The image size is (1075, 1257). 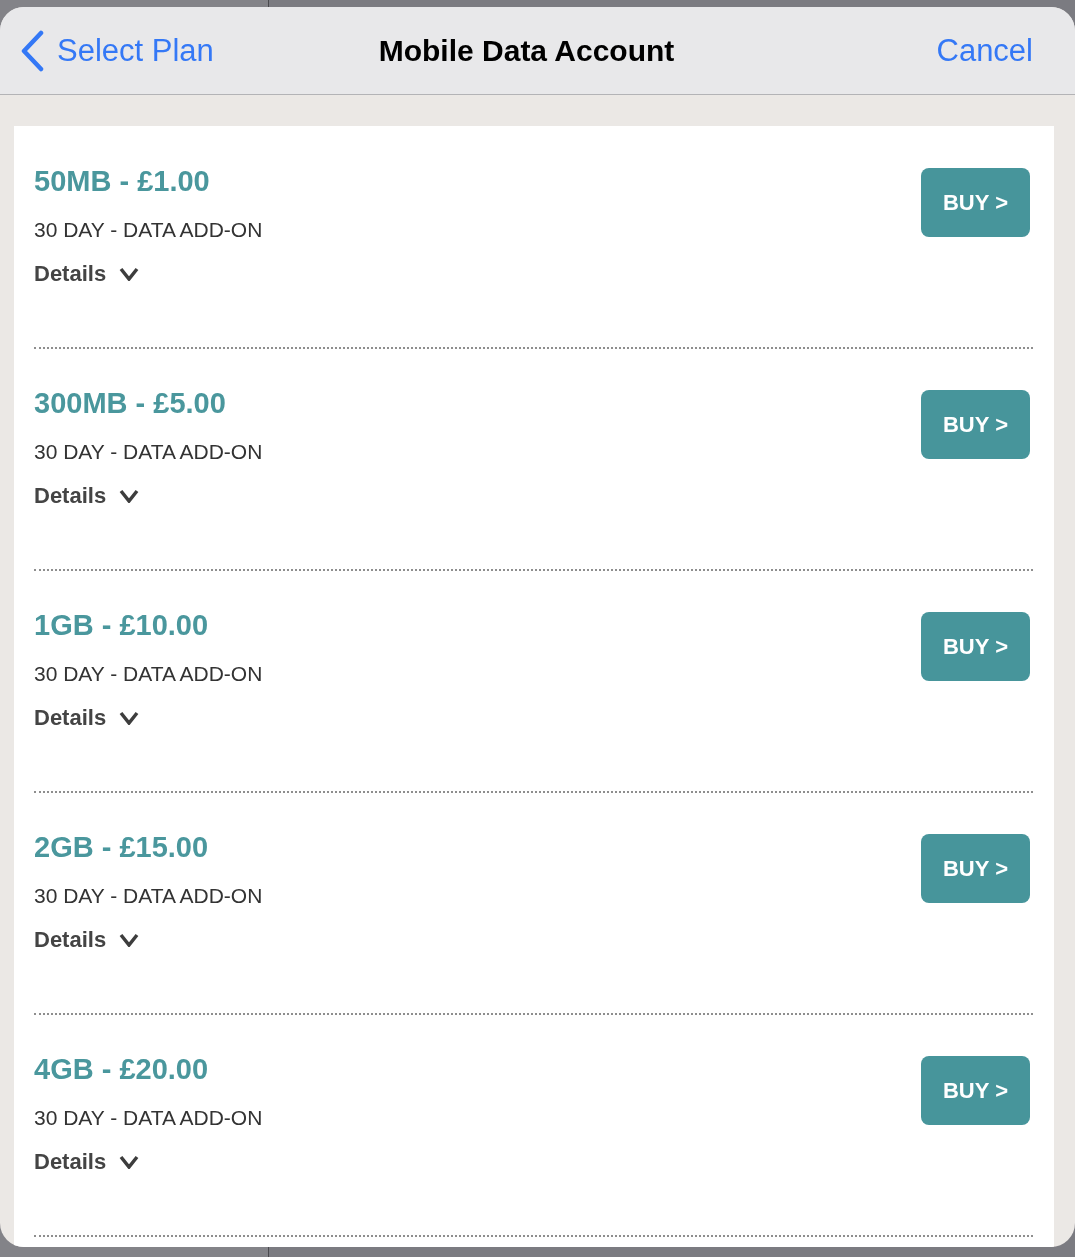 I want to click on plan-title: 4GB - £20.00, so click(x=121, y=1069).